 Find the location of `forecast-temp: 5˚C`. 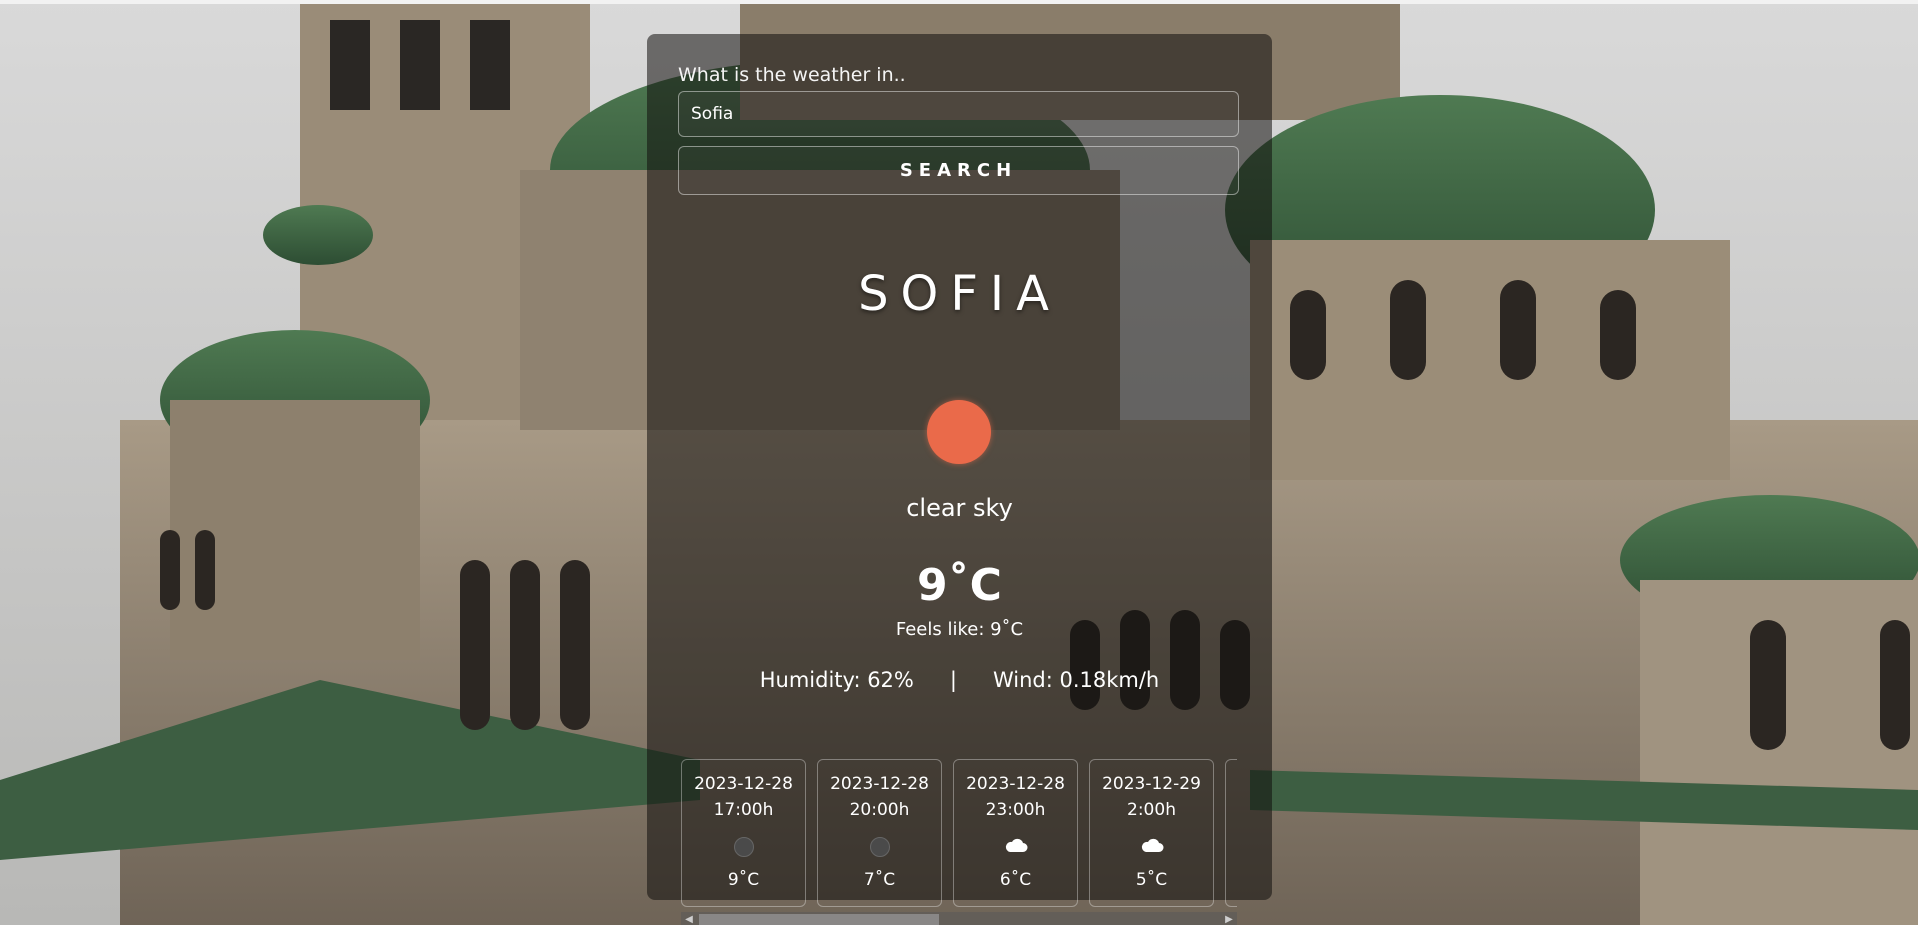

forecast-temp: 5˚C is located at coordinates (1151, 880).